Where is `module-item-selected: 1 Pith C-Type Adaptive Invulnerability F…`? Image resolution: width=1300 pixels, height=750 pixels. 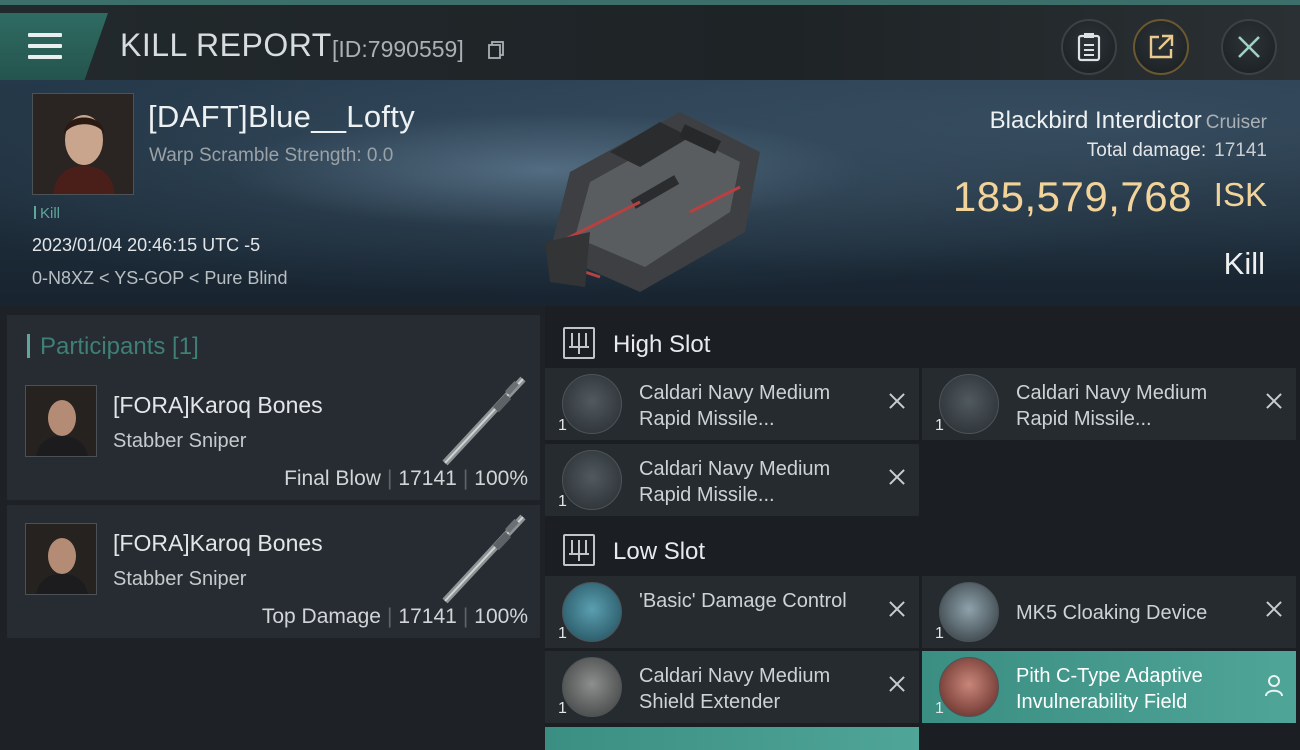 module-item-selected: 1 Pith C-Type Adaptive Invulnerability F… is located at coordinates (1109, 687).